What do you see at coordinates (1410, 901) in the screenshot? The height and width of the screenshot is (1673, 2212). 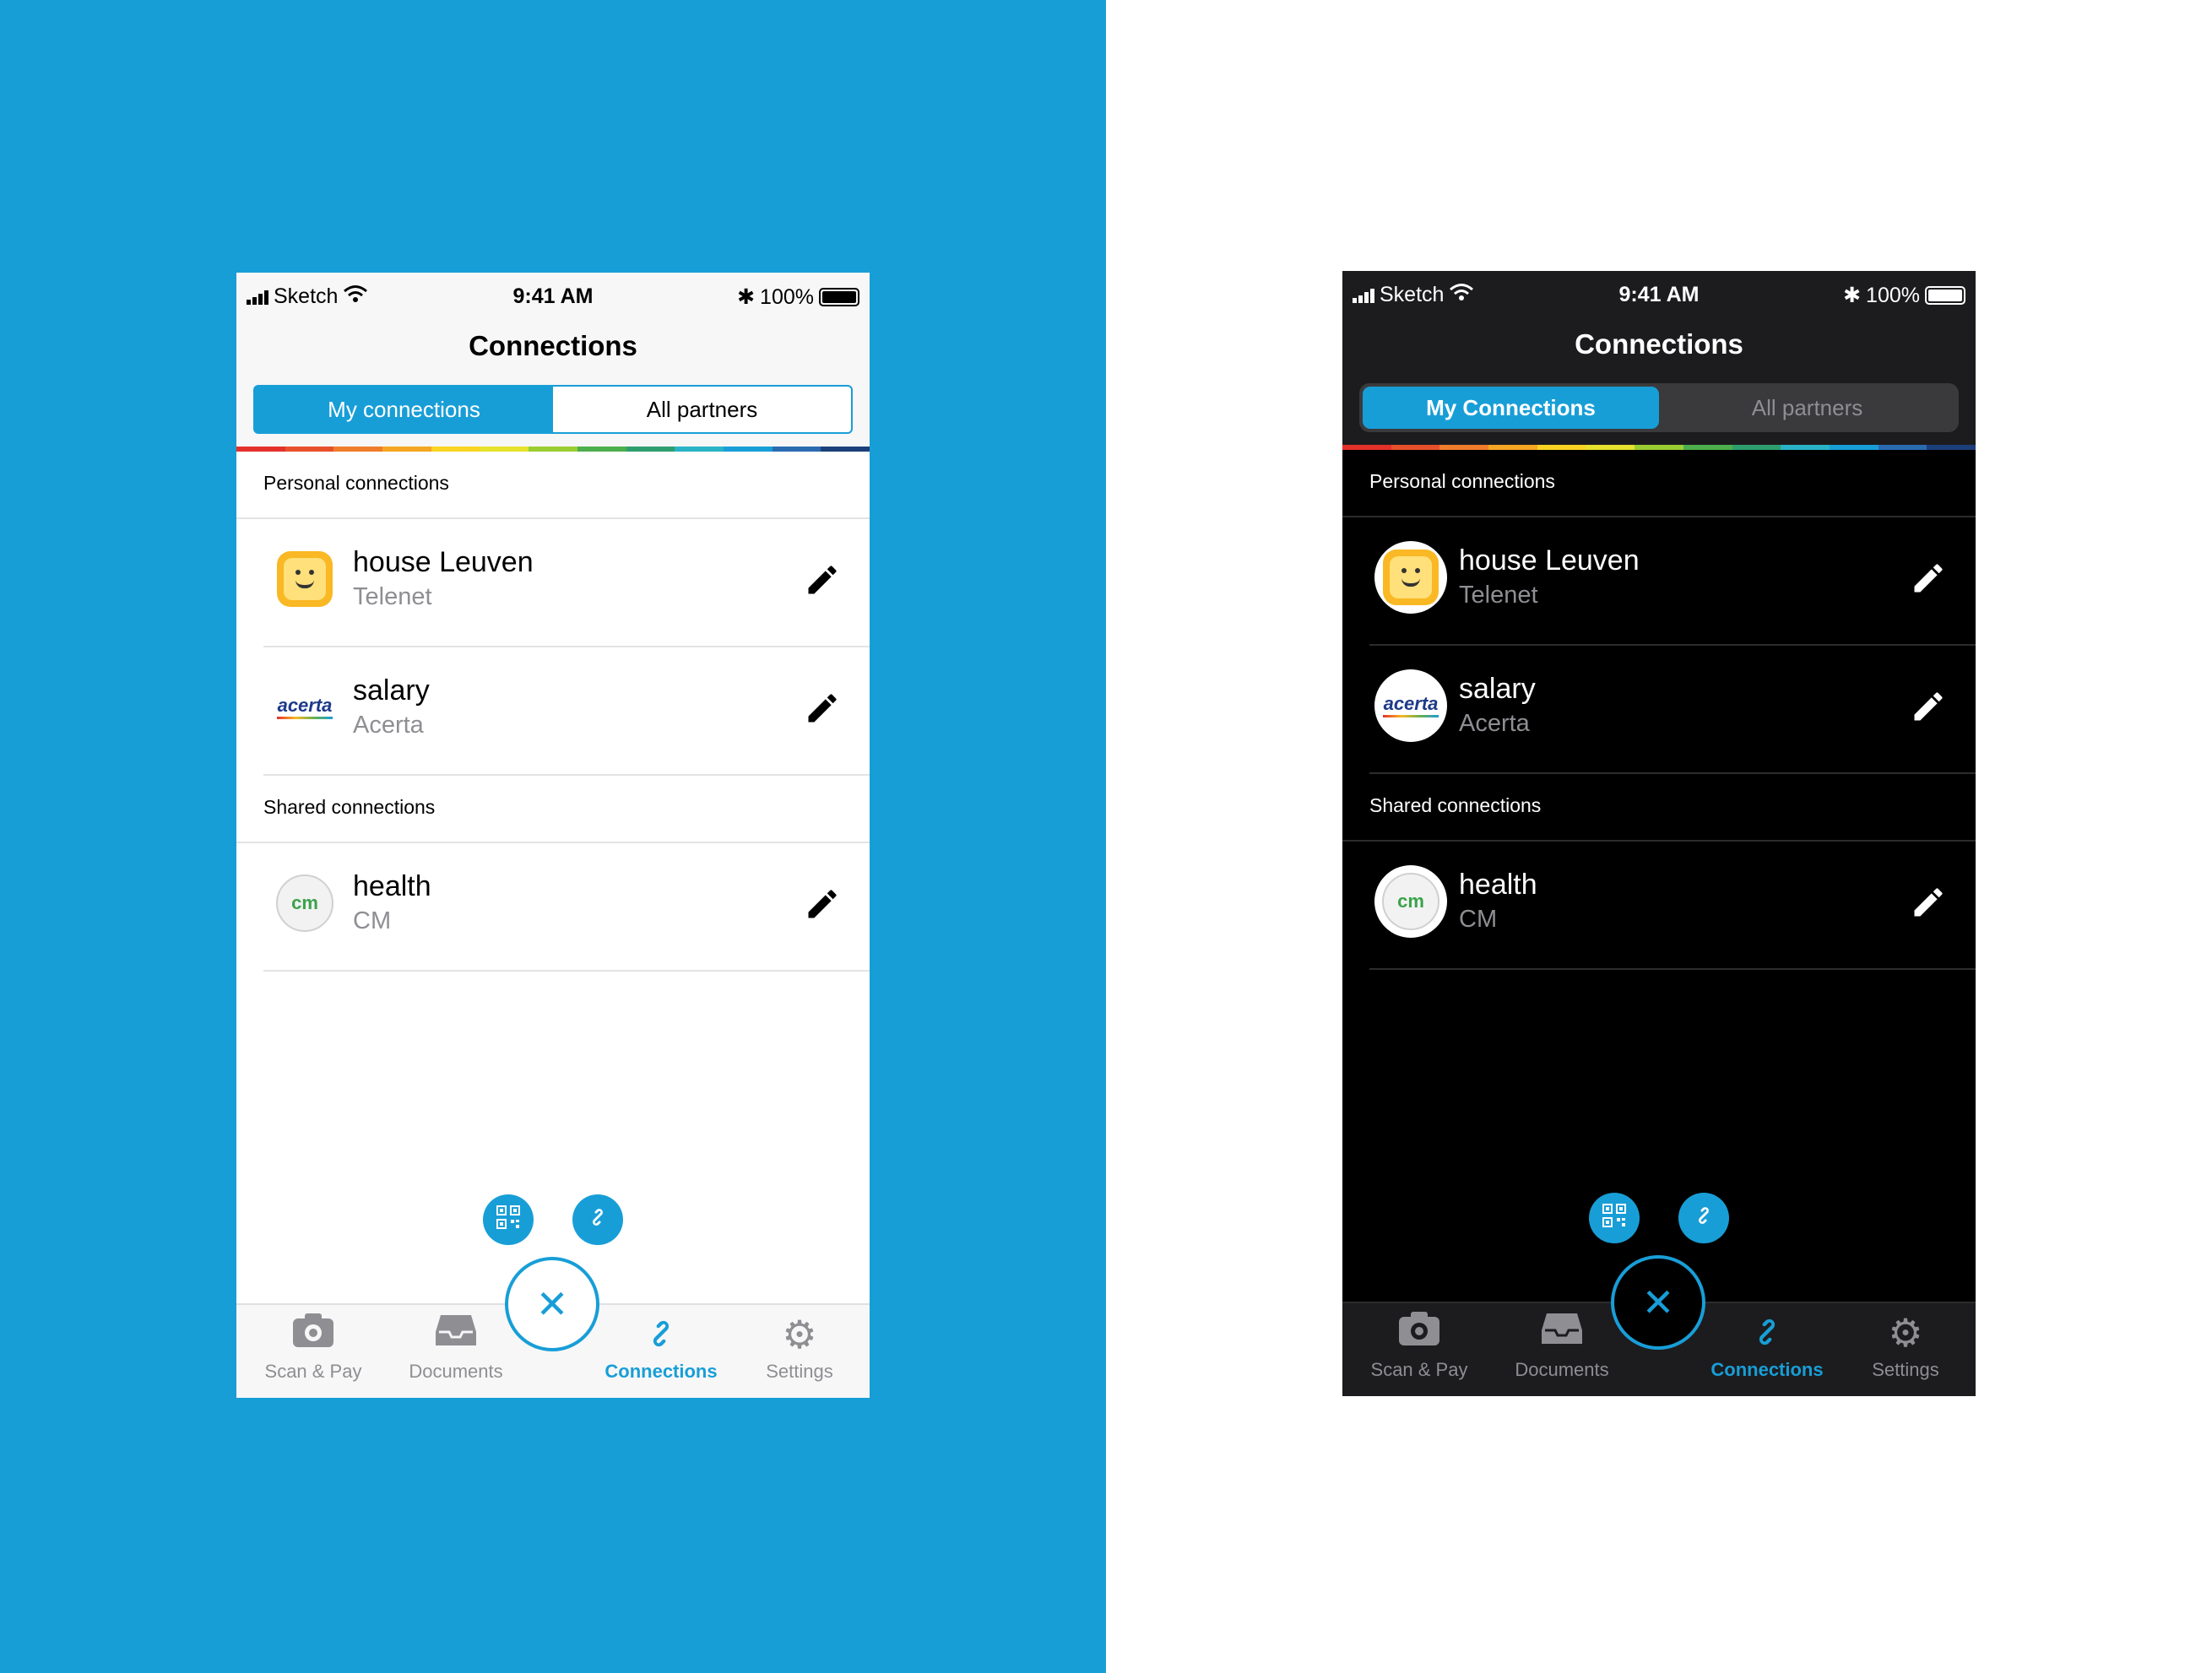 I see `cm-logo: cm` at bounding box center [1410, 901].